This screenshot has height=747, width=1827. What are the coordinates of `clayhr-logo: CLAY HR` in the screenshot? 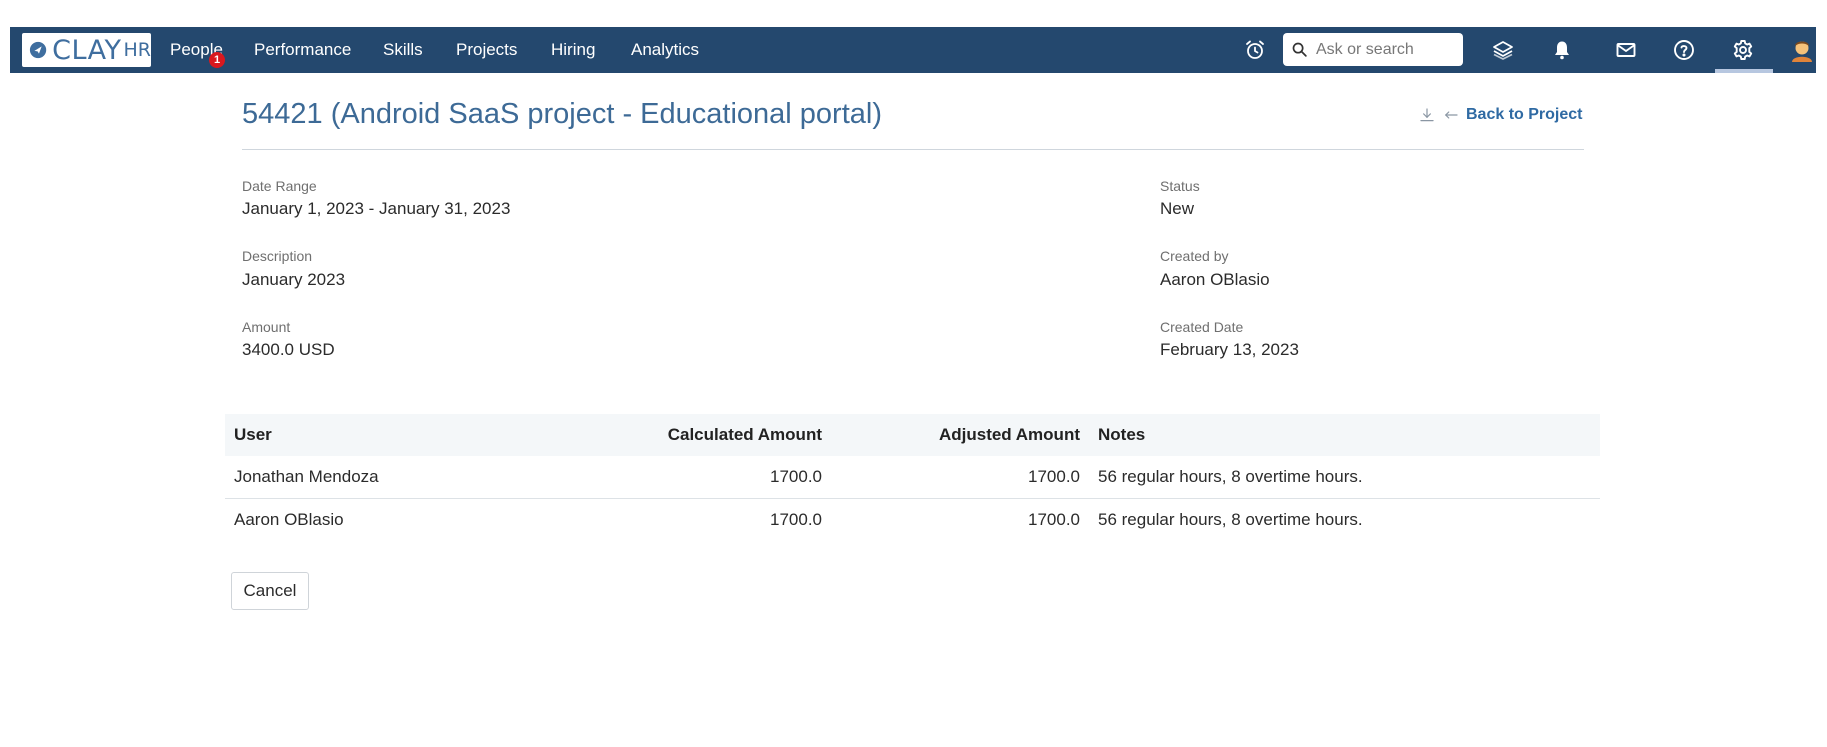 It's located at (86, 50).